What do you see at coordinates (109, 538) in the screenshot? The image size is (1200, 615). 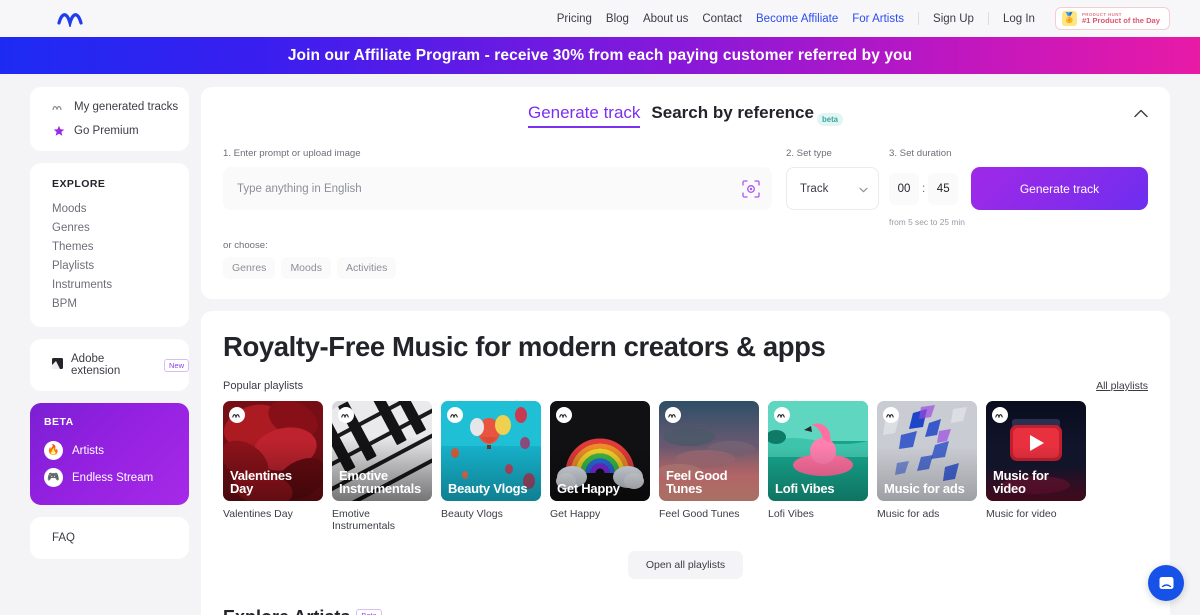 I see `sidebar-item-faq: FAQ` at bounding box center [109, 538].